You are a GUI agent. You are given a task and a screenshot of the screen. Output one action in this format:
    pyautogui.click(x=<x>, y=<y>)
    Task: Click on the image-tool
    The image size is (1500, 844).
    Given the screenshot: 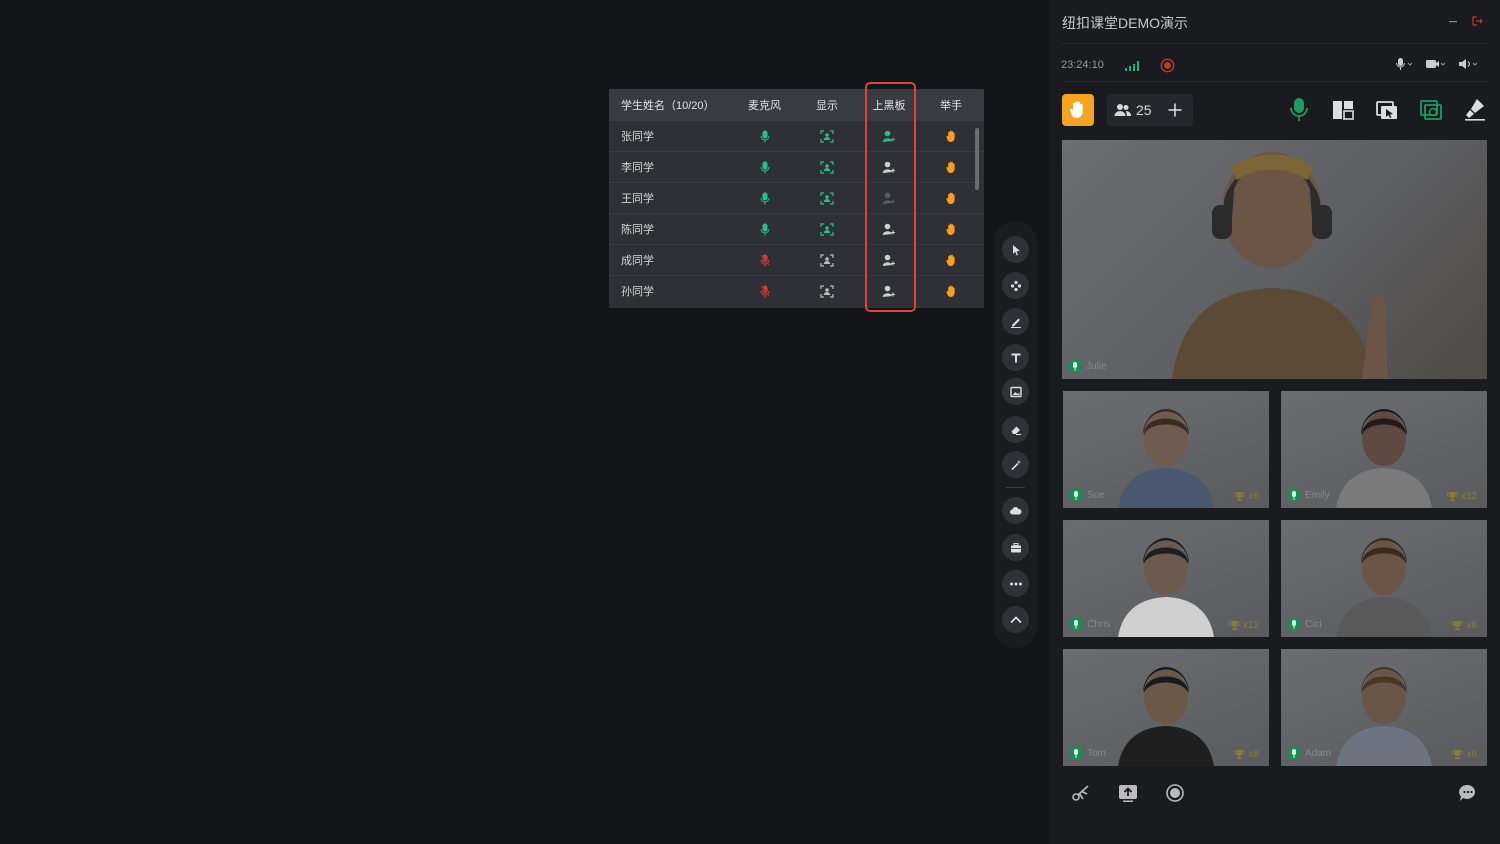 What is the action you would take?
    pyautogui.click(x=1015, y=391)
    